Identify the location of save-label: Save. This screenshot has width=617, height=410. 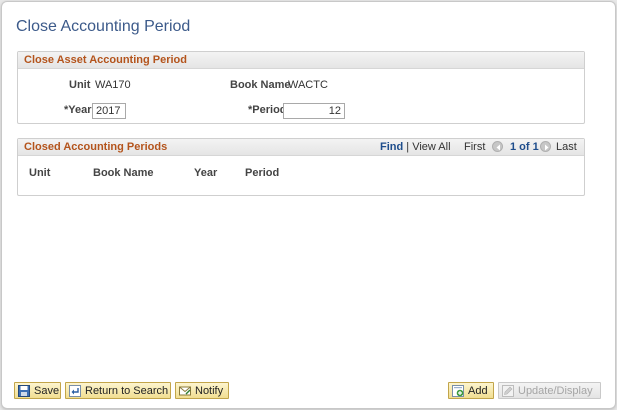
(47, 390).